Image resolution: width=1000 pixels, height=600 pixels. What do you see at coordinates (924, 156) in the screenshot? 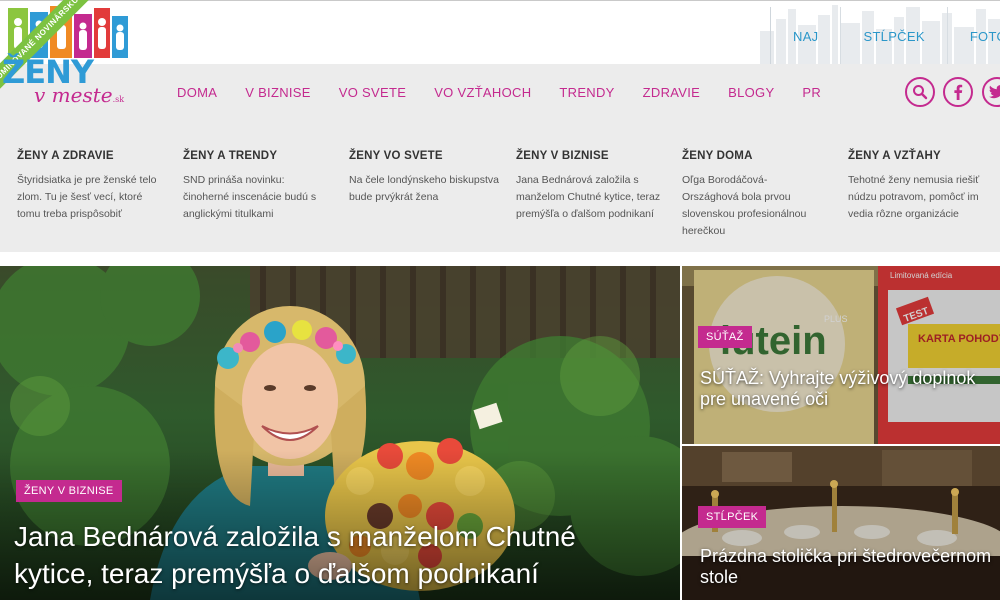
I see `category-title: ŽENY A VZŤAHY` at bounding box center [924, 156].